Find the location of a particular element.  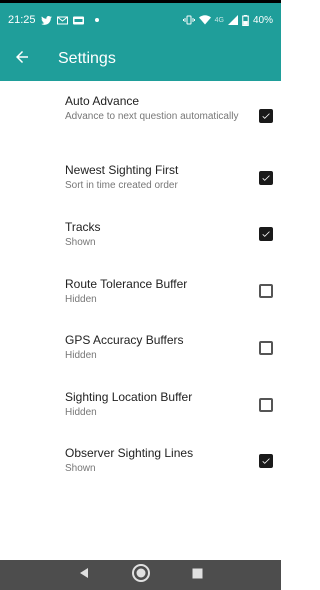

setting-subtitle: Advance to next question automatically is located at coordinates (152, 116).